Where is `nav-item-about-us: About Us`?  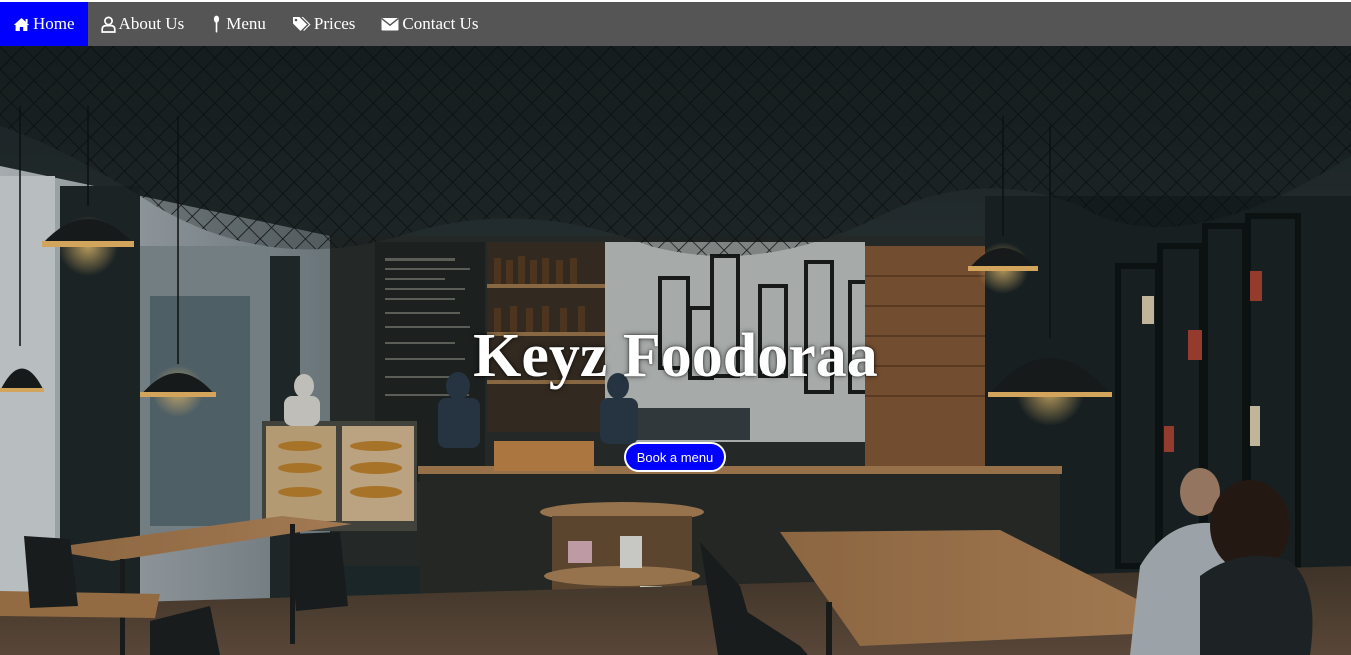
nav-item-about-us: About Us is located at coordinates (143, 24).